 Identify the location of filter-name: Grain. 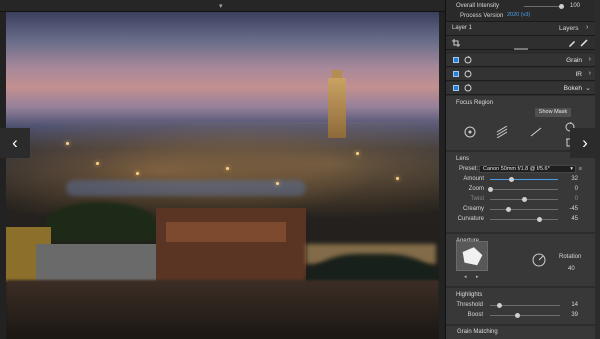
(574, 60).